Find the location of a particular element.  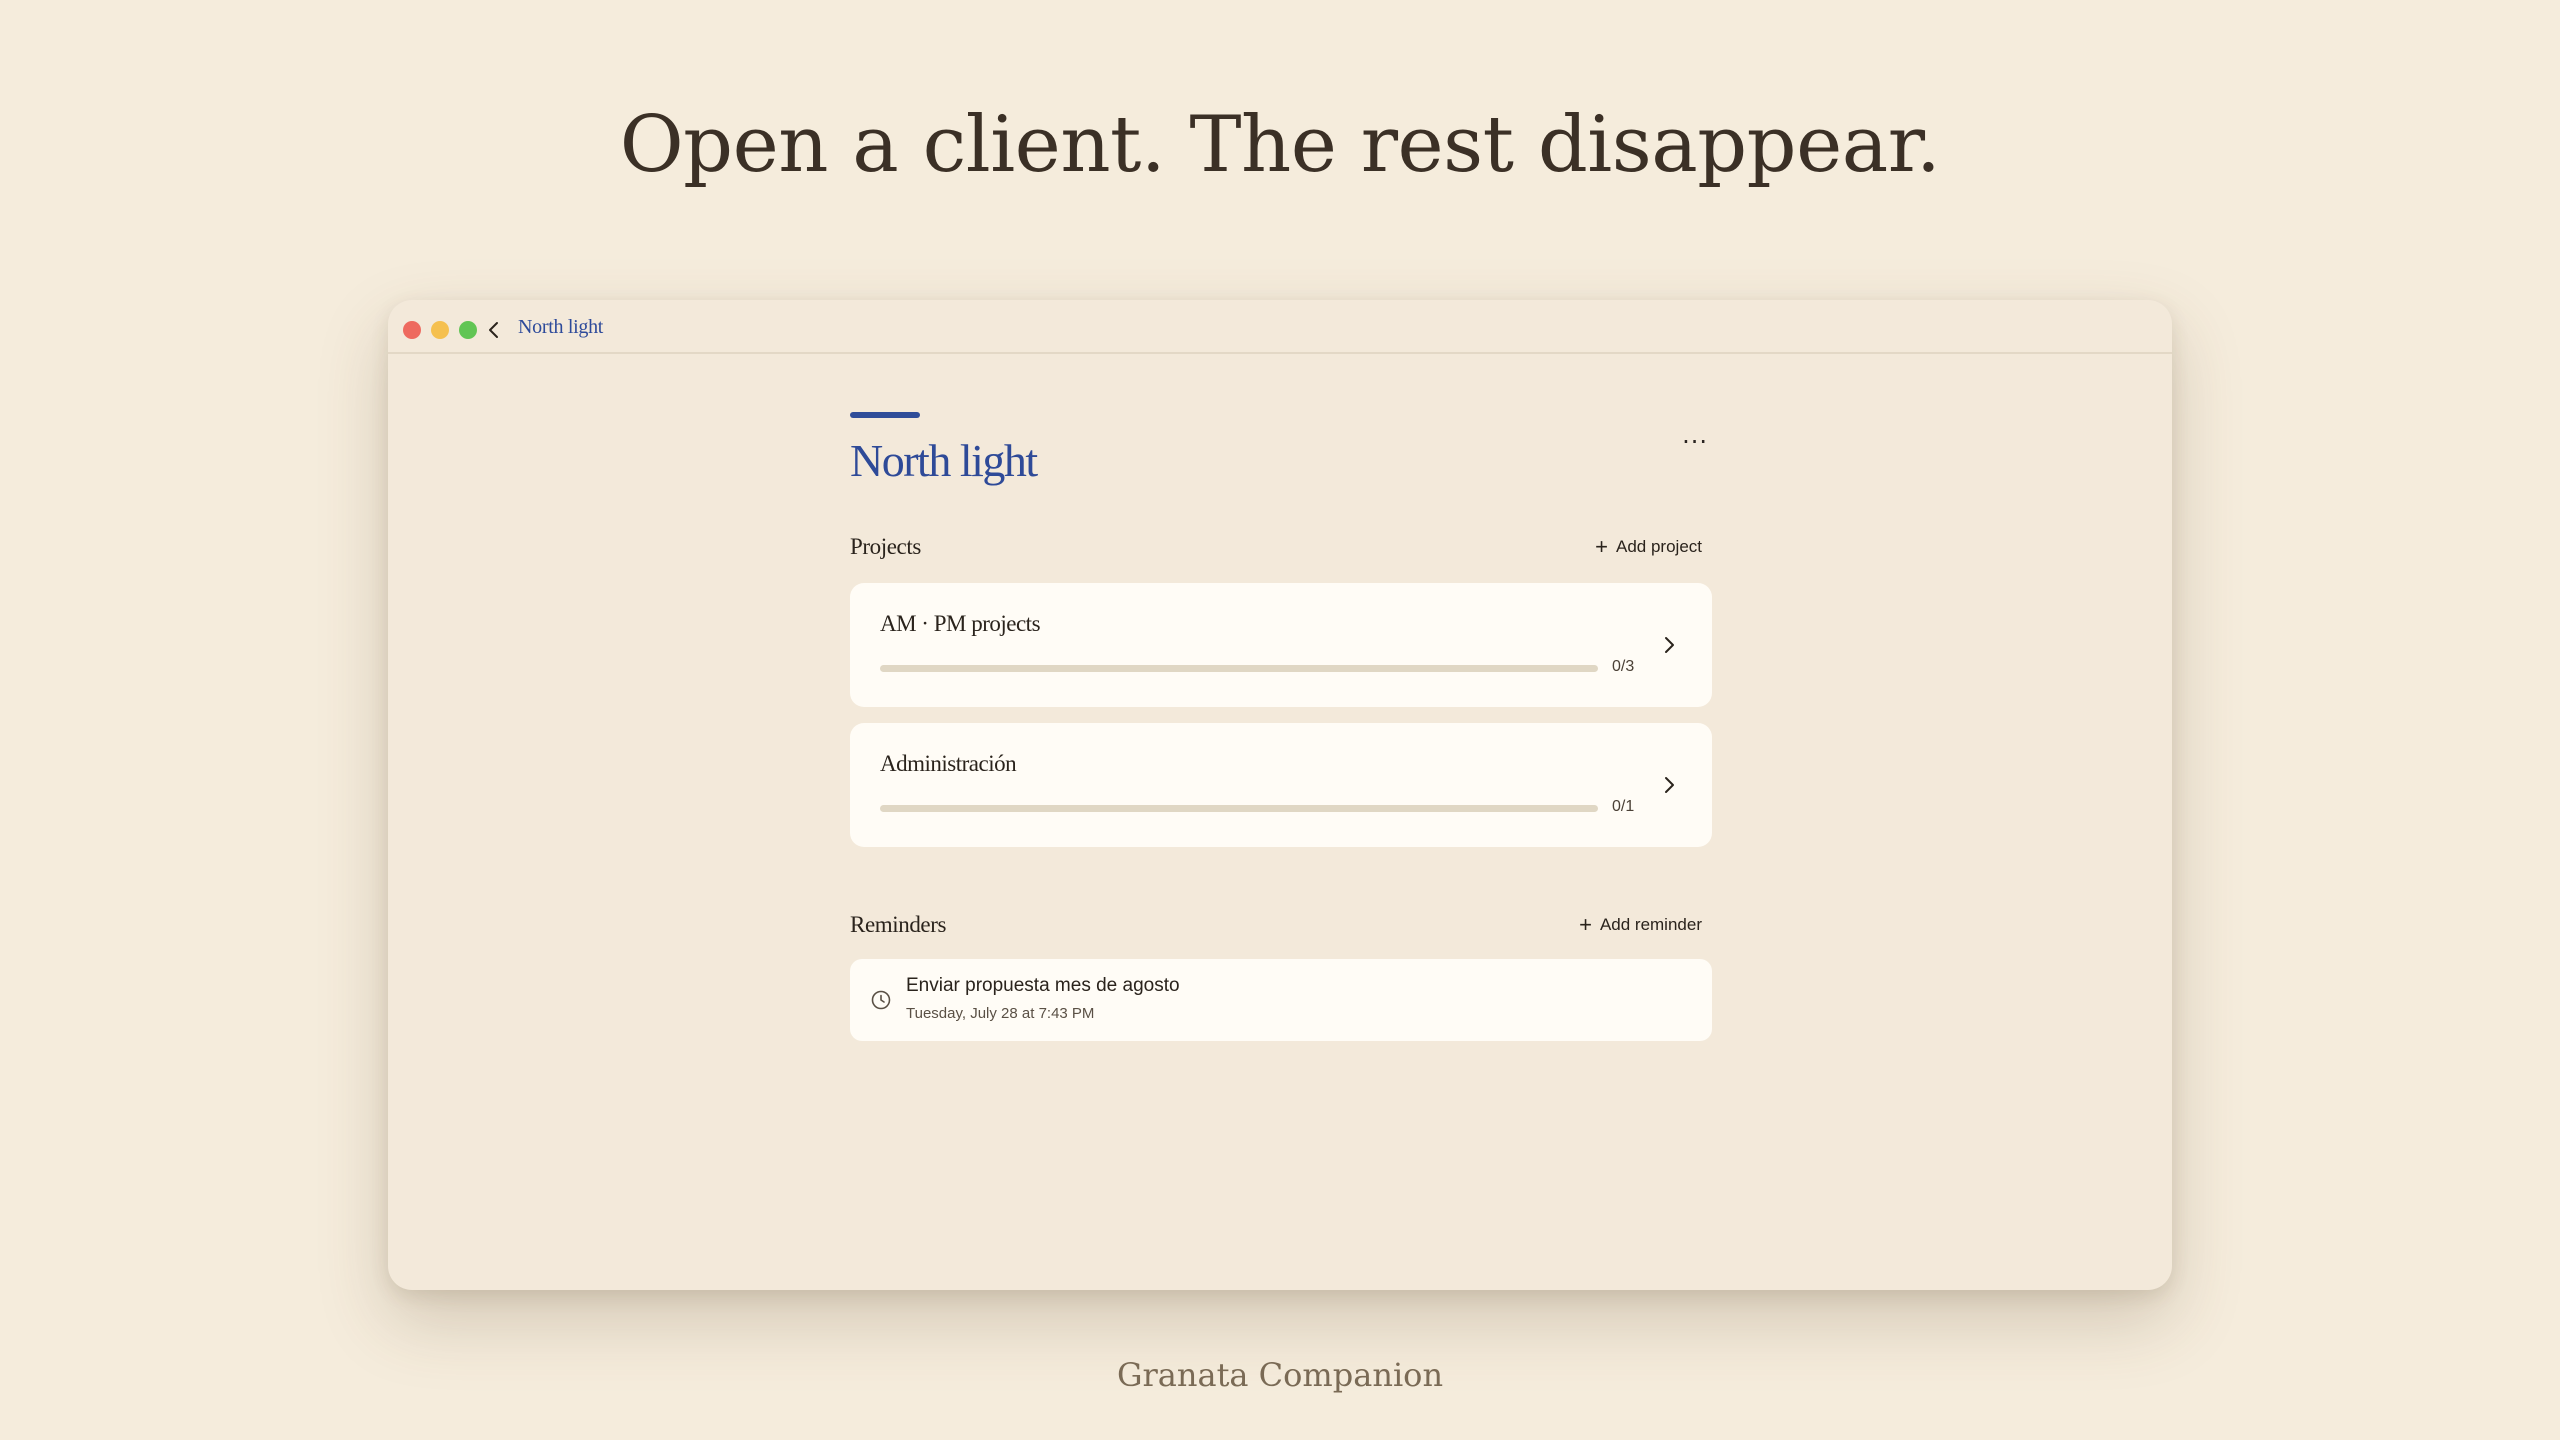

project-card: Administración 0/1 is located at coordinates (1281, 785).